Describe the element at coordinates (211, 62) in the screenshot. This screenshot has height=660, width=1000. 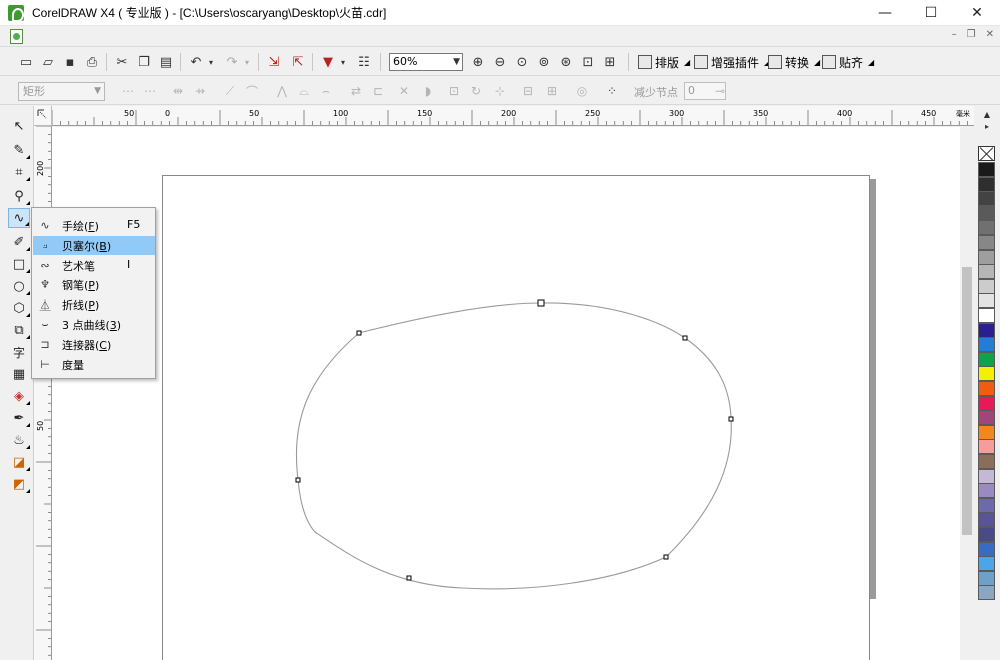
I see `undo-dropdown-icon: ▾` at that location.